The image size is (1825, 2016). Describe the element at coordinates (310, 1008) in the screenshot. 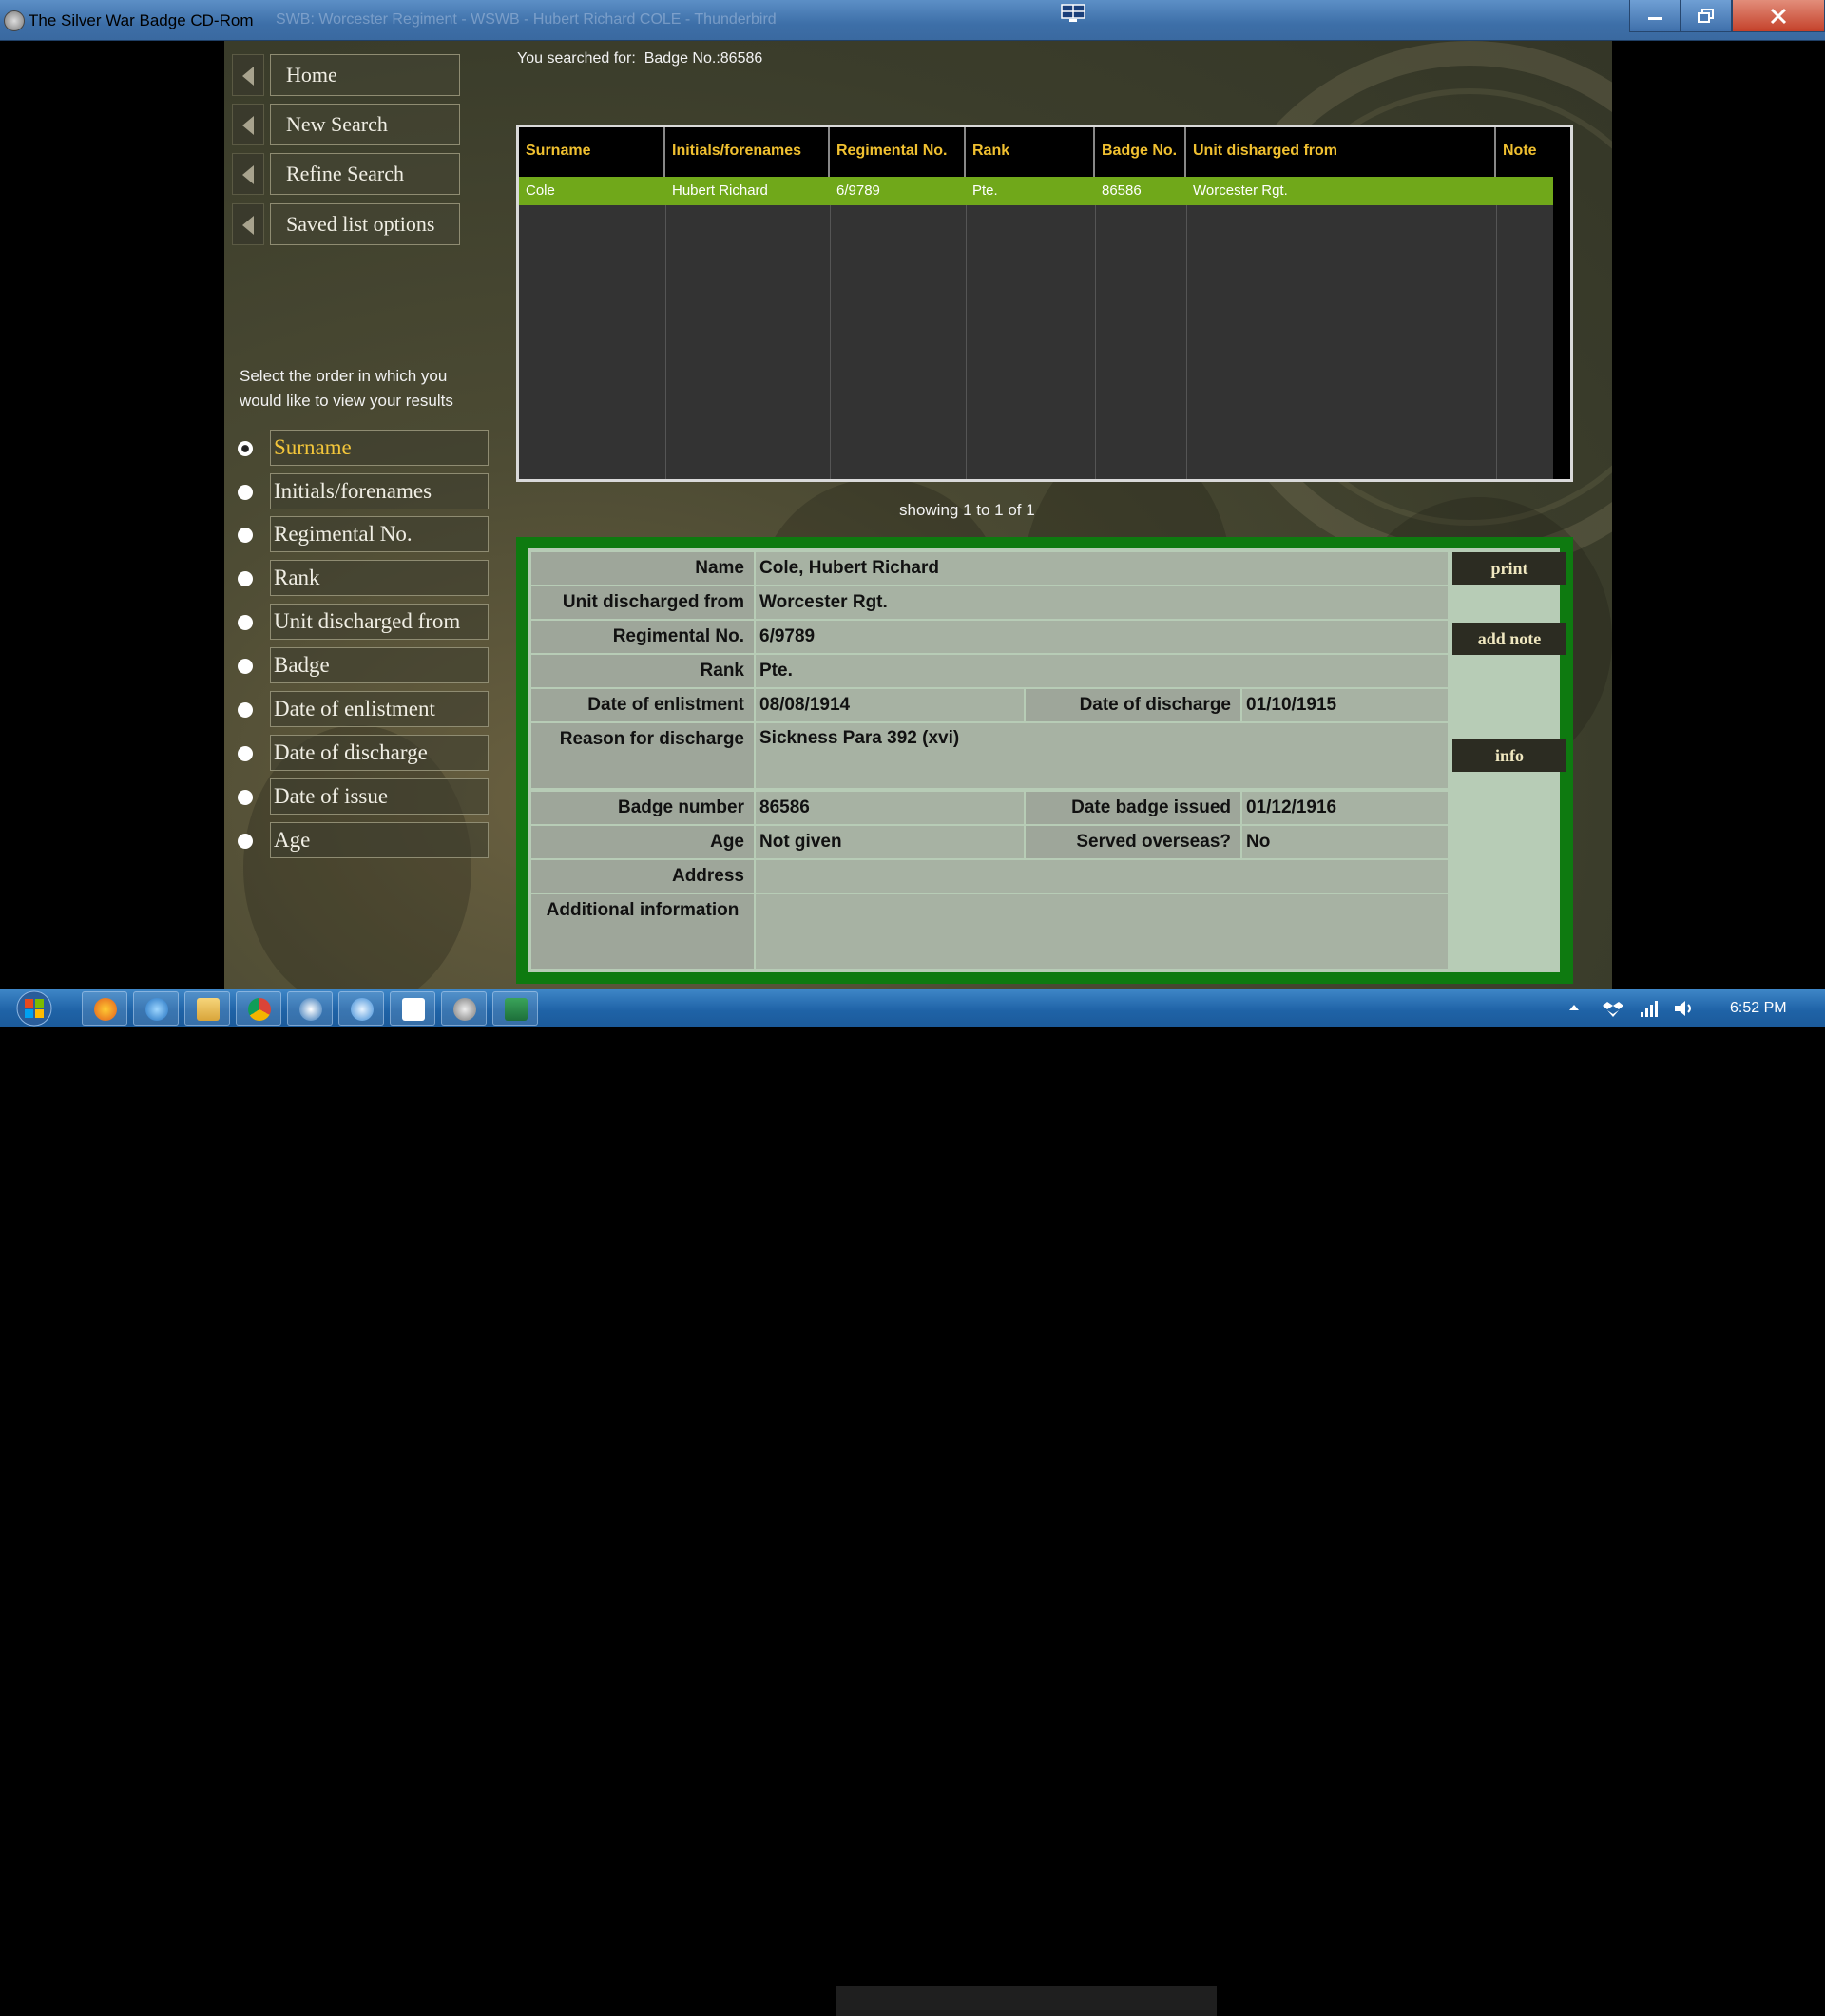

I see `thunderbird-icon` at that location.